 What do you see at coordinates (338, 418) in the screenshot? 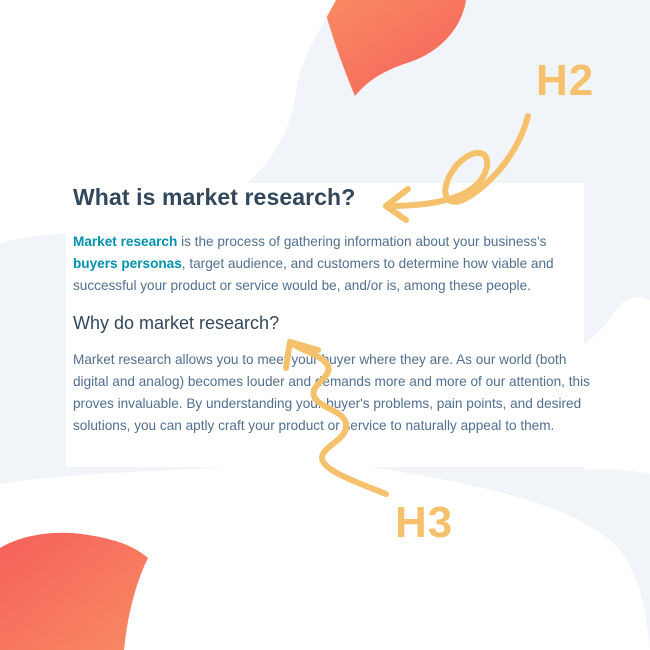
I see `h3-arrow-icon` at bounding box center [338, 418].